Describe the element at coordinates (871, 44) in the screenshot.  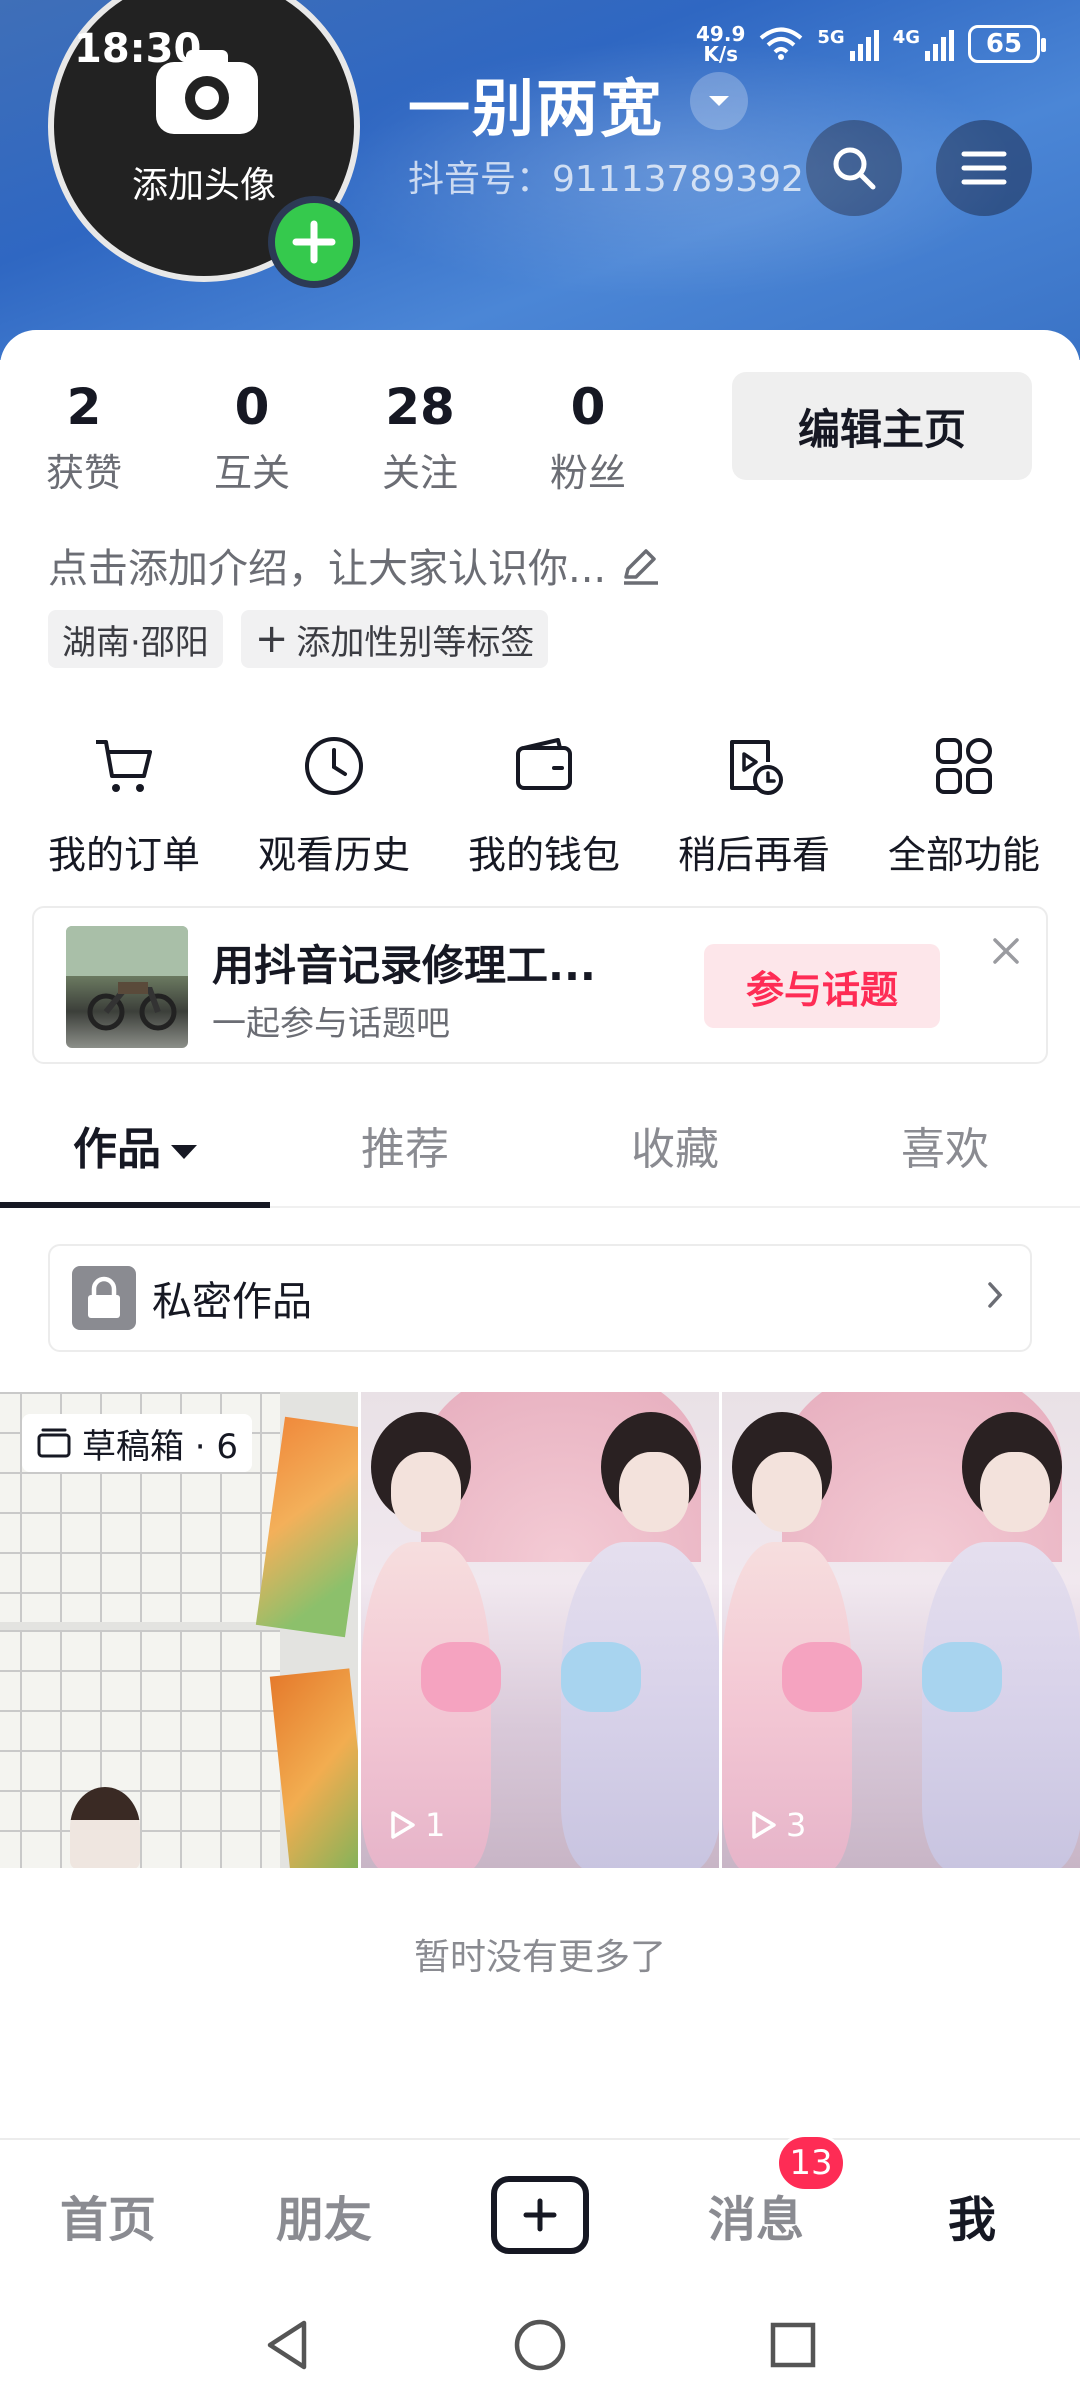
I see `status-bar-right: 49.9 K/s 5G 4G 65` at that location.